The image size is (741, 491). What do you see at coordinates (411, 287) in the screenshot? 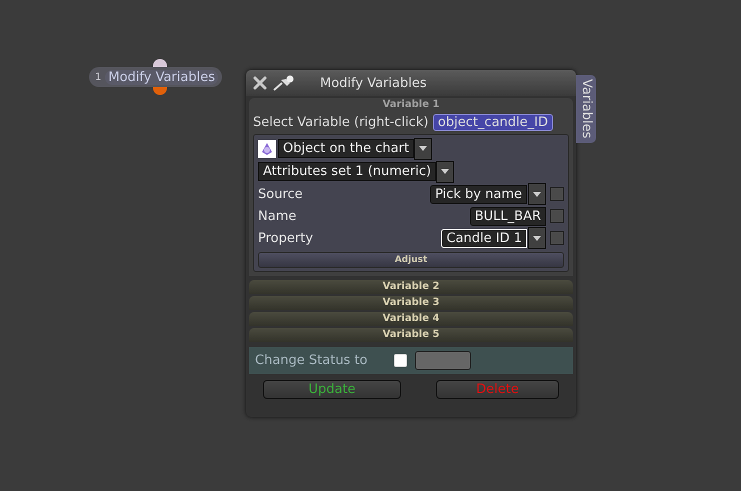
I see `section-header: Variable 2` at bounding box center [411, 287].